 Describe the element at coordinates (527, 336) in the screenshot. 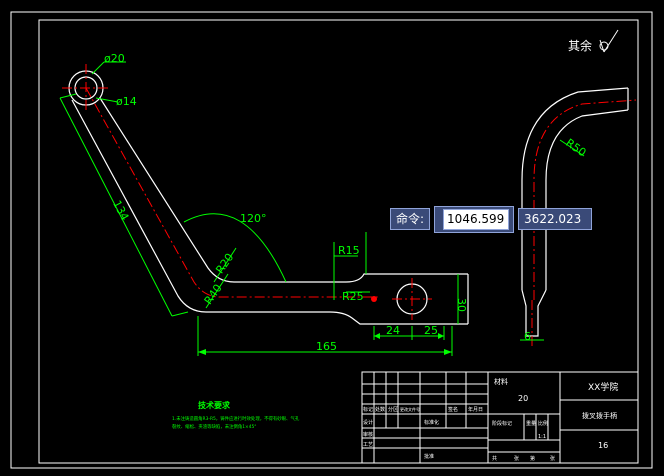

I see `dim-6: 6` at that location.